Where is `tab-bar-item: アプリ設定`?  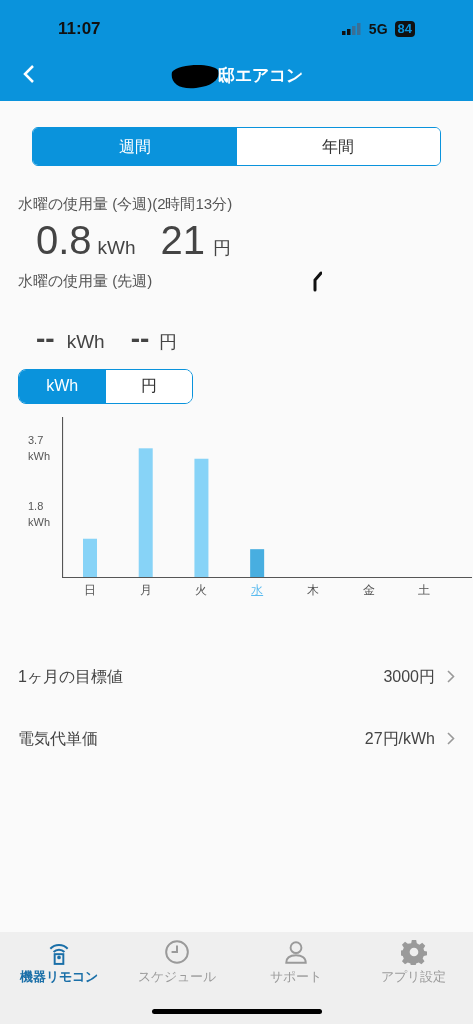
tab-bar-item: アプリ設定 is located at coordinates (413, 963).